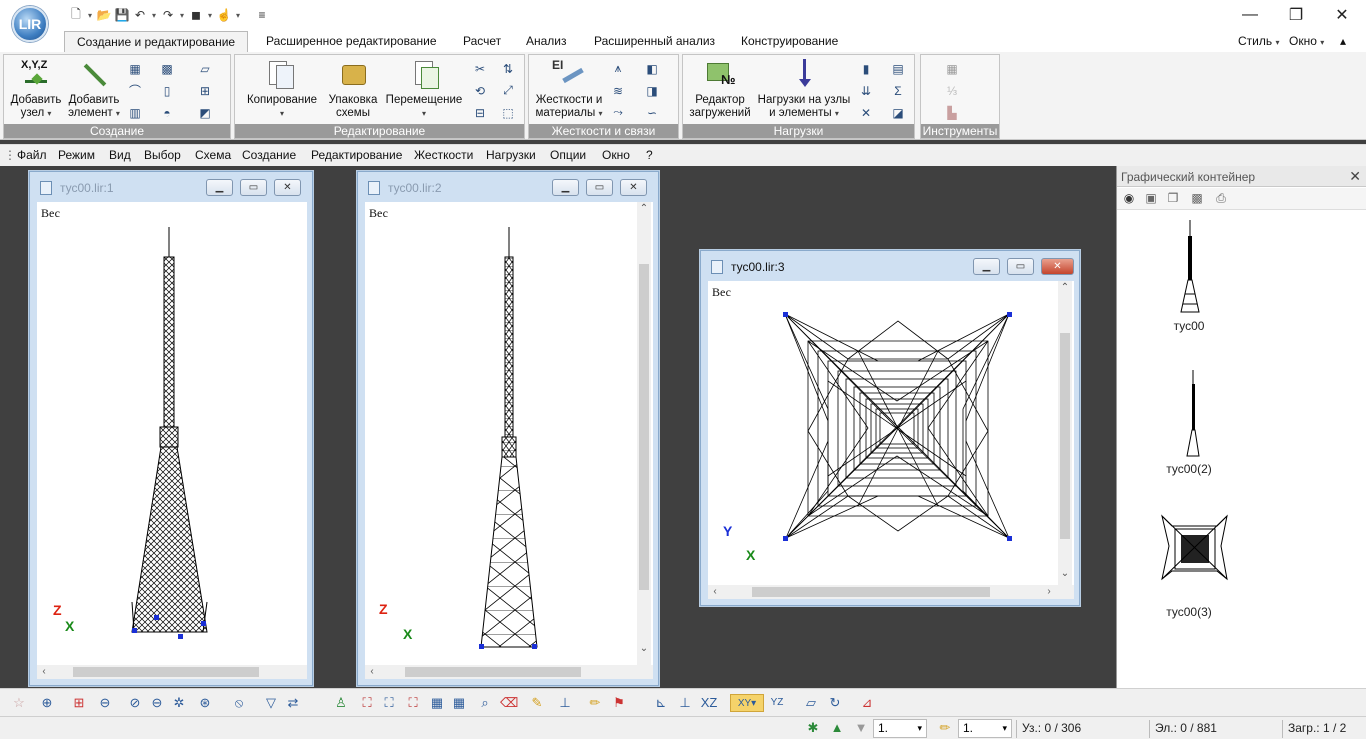  Describe the element at coordinates (79, 703) in the screenshot. I see `select-element-icon: ⊞` at that location.